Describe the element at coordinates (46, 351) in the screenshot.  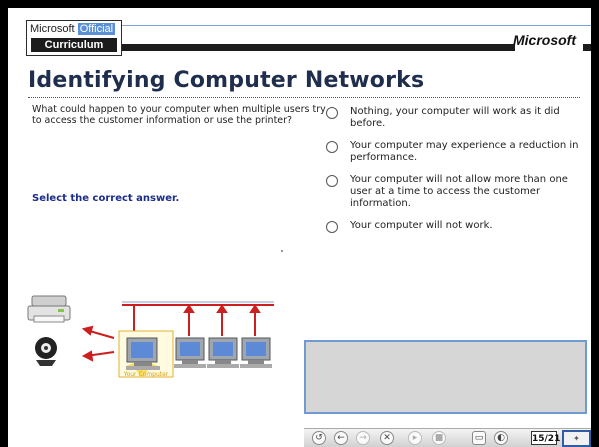
I see `webcam-icon` at that location.